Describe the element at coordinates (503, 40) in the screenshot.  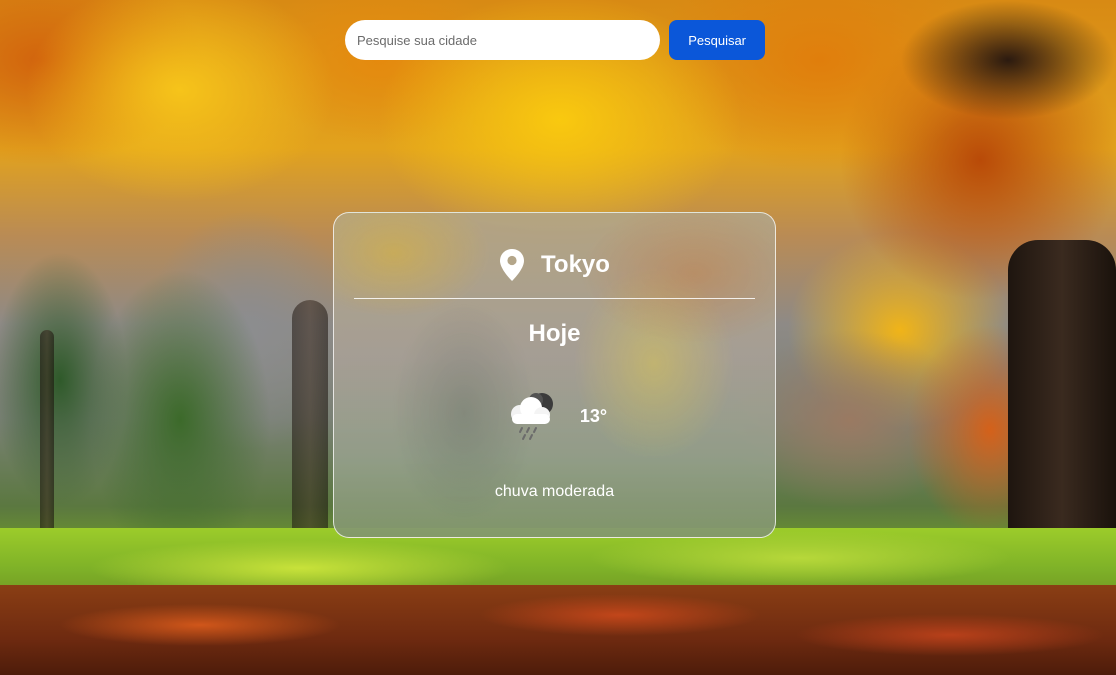
I see `search-input` at that location.